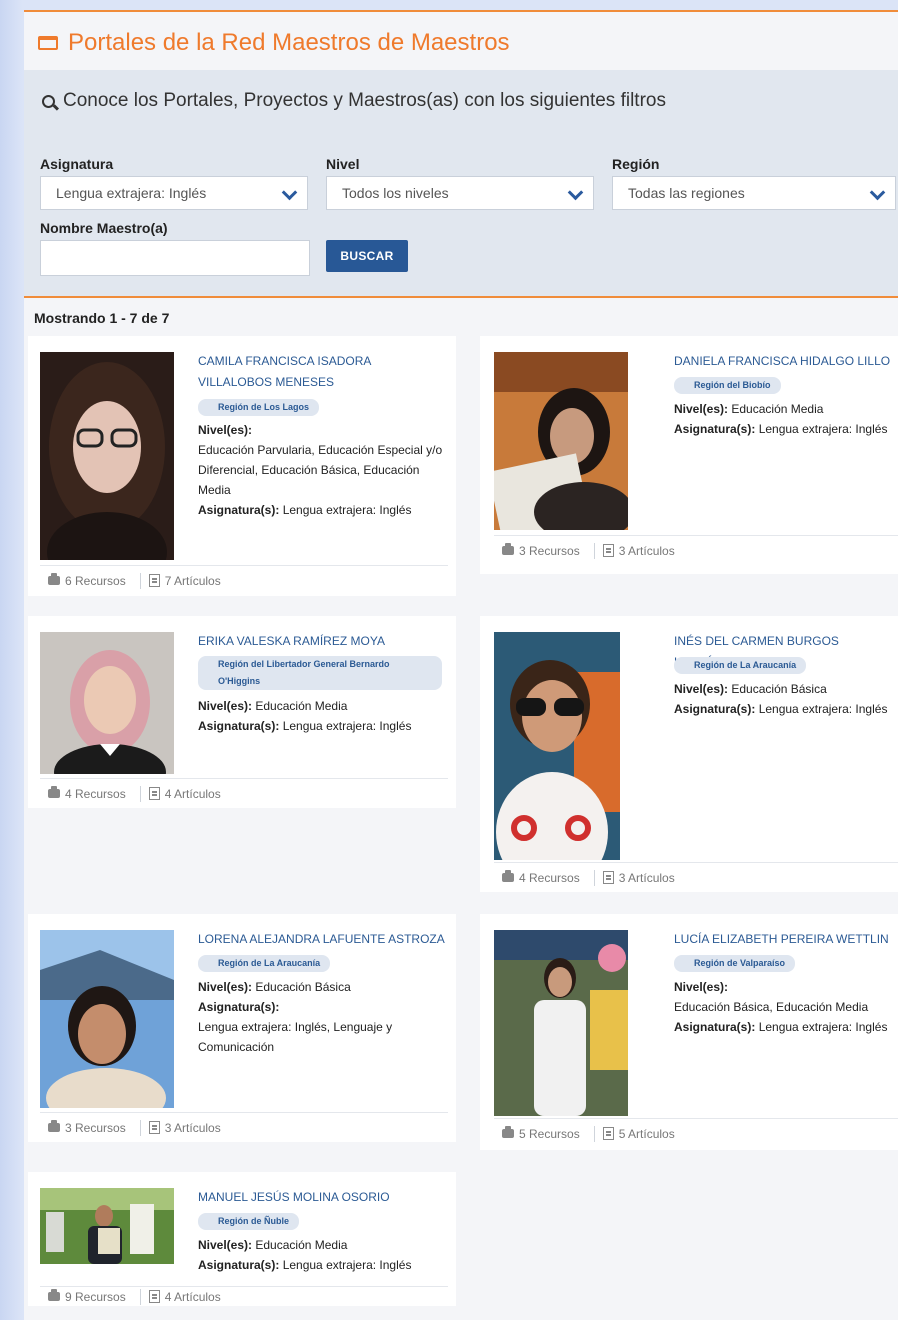  I want to click on region-select-value: Todas las regiones, so click(686, 193).